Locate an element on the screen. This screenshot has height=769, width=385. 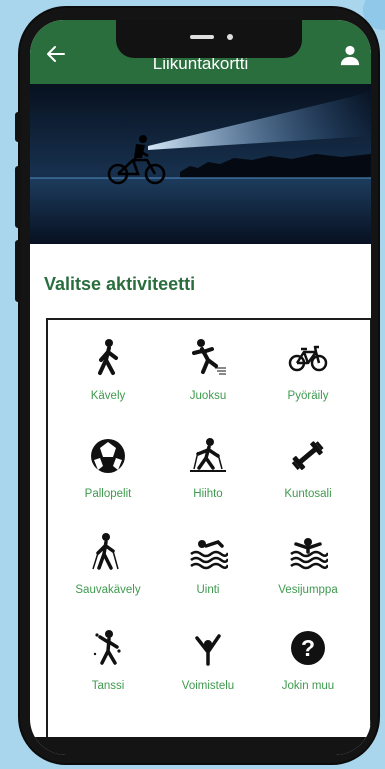
walking-icon is located at coordinates (108, 357).